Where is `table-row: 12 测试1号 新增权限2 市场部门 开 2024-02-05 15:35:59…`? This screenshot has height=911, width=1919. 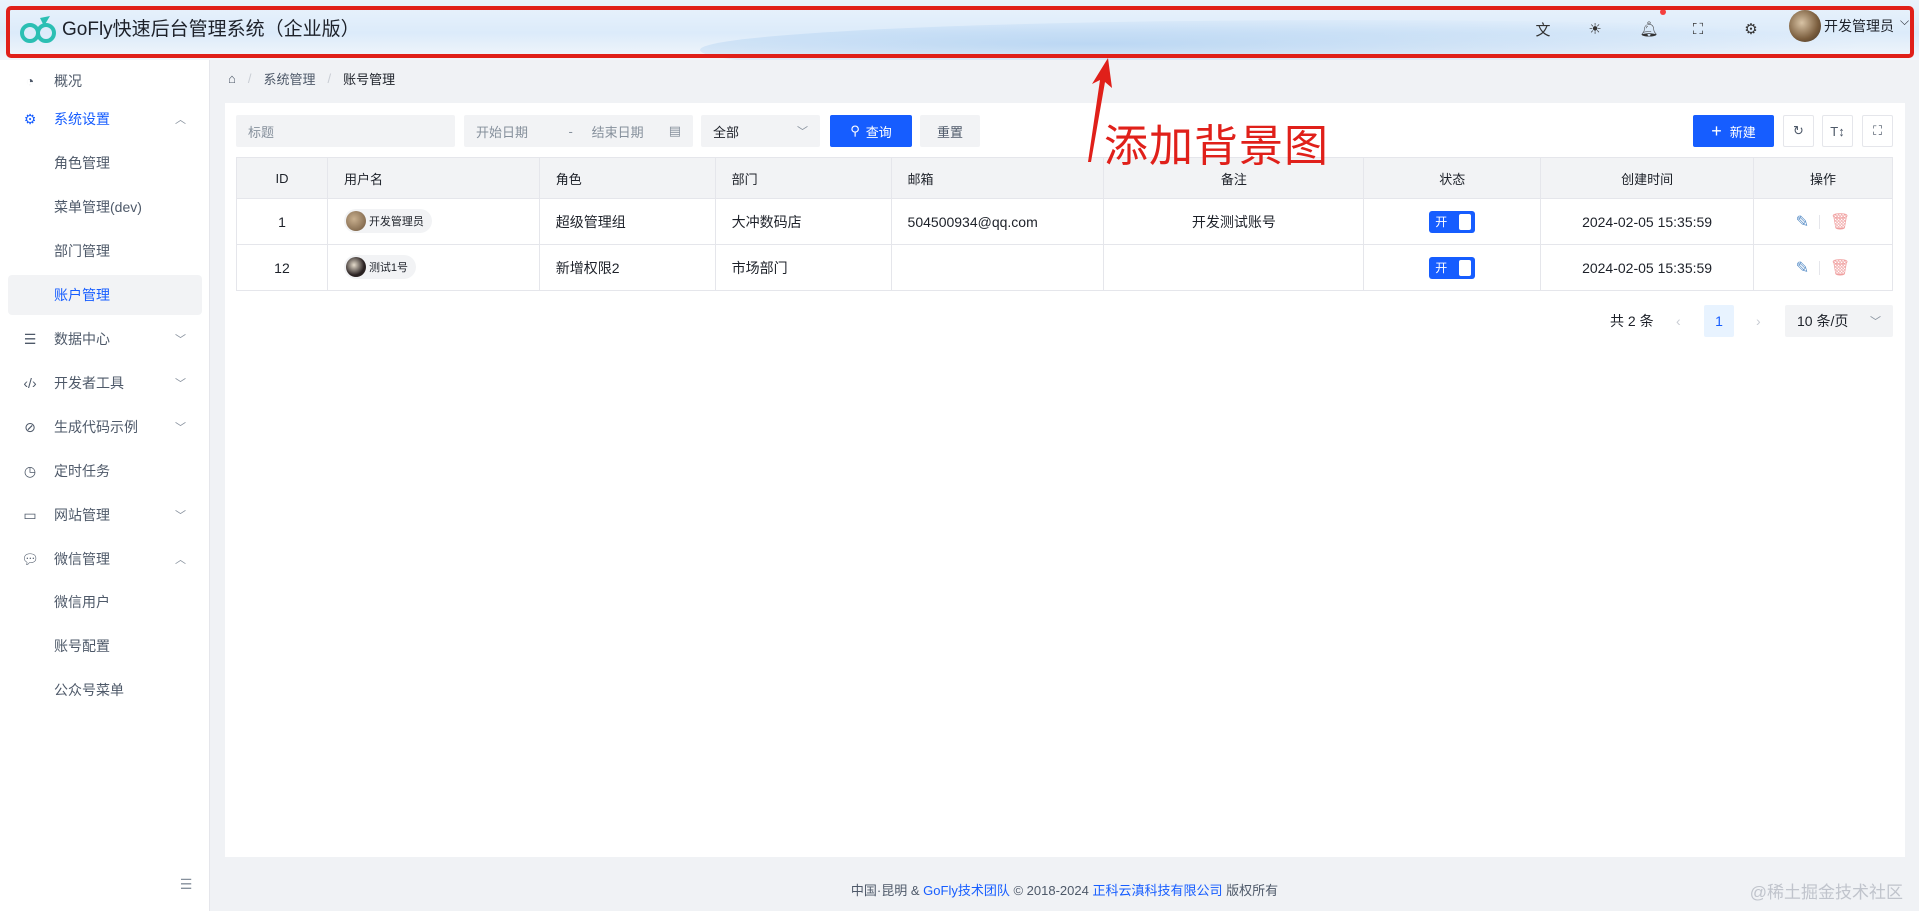
table-row: 12 测试1号 新增权限2 市场部门 开 2024-02-05 15:35:59… is located at coordinates (1064, 267).